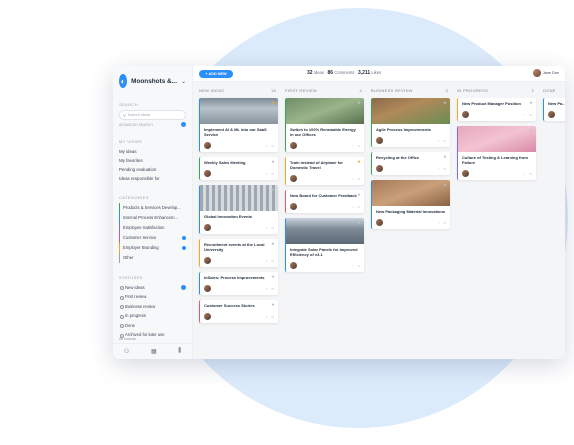  What do you see at coordinates (183, 287) in the screenshot?
I see `status-badge` at bounding box center [183, 287].